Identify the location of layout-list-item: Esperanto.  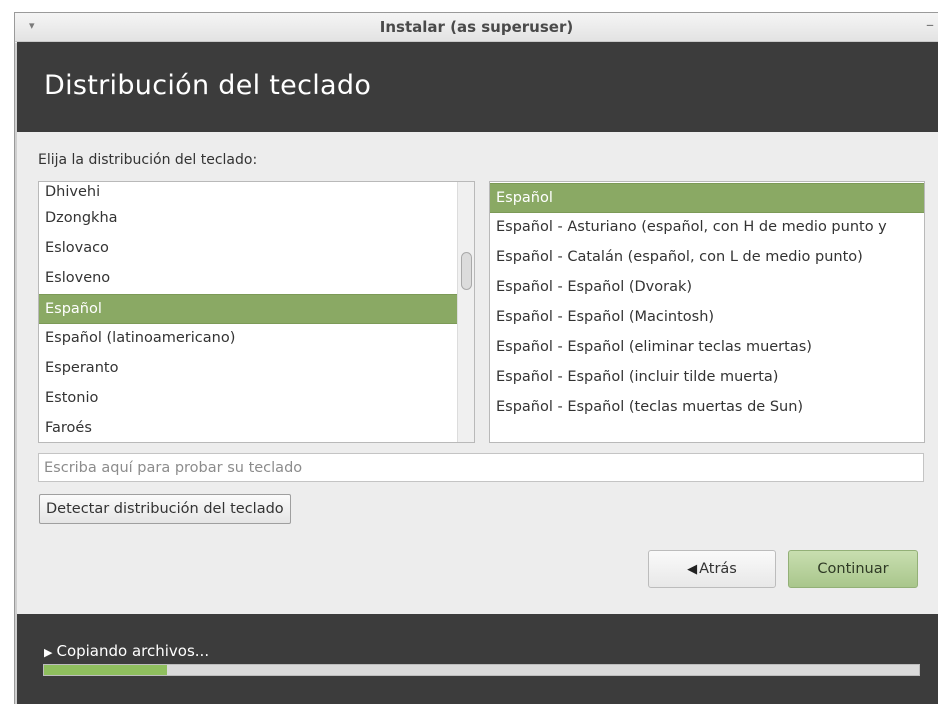
(248, 369).